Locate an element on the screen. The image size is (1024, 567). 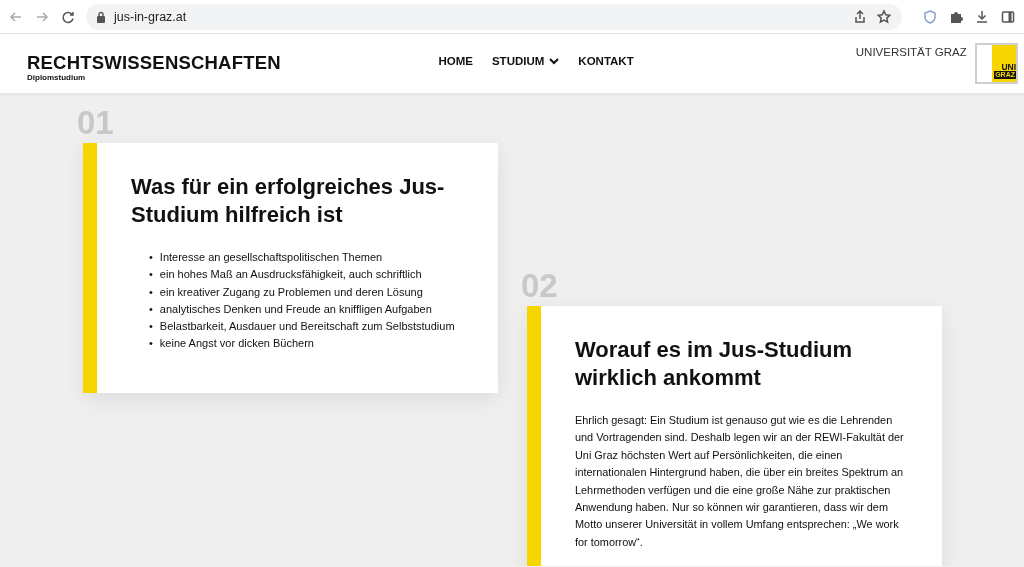
card-heading: Was für ein erfolgreiches Jus-Studium hilfreich ist is located at coordinates (288, 201).